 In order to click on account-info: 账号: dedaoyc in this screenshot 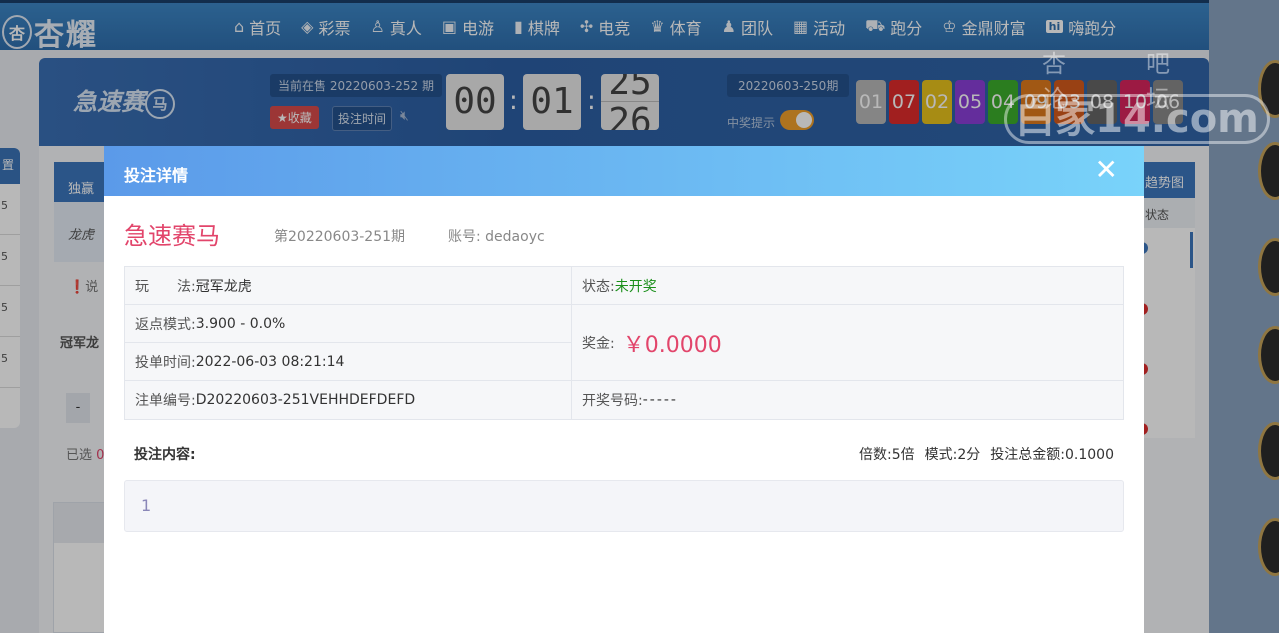, I will do `click(496, 236)`.